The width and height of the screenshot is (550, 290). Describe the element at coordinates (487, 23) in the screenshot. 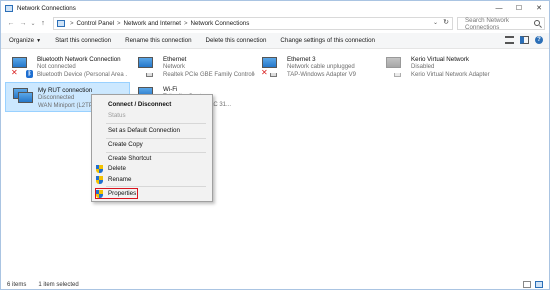

I see `search-placeholder: Search Network Connections` at that location.